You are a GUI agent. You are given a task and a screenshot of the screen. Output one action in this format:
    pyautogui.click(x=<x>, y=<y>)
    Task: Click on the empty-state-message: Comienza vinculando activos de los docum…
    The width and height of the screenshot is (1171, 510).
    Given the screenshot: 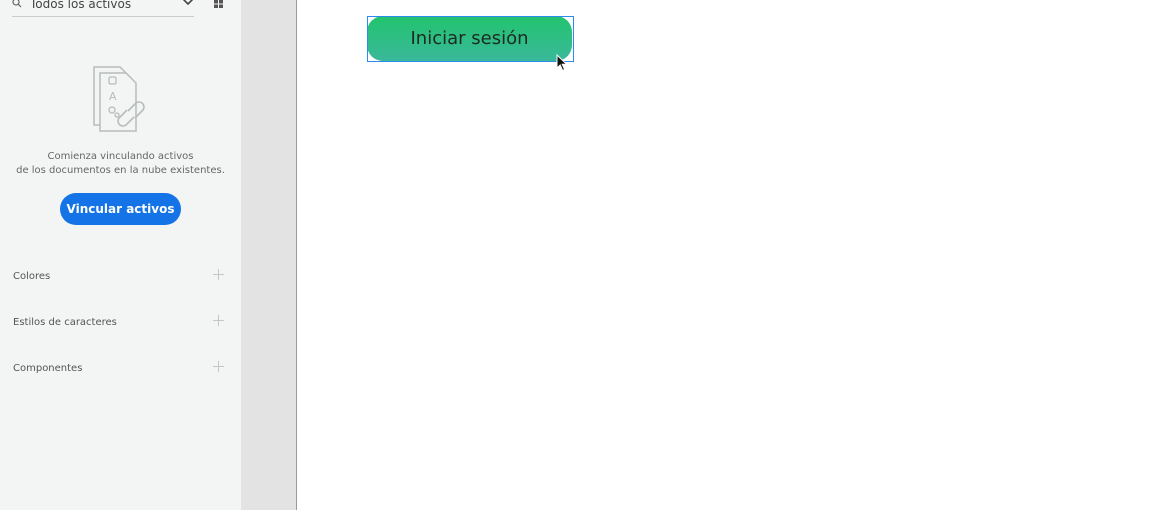 What is the action you would take?
    pyautogui.click(x=120, y=164)
    